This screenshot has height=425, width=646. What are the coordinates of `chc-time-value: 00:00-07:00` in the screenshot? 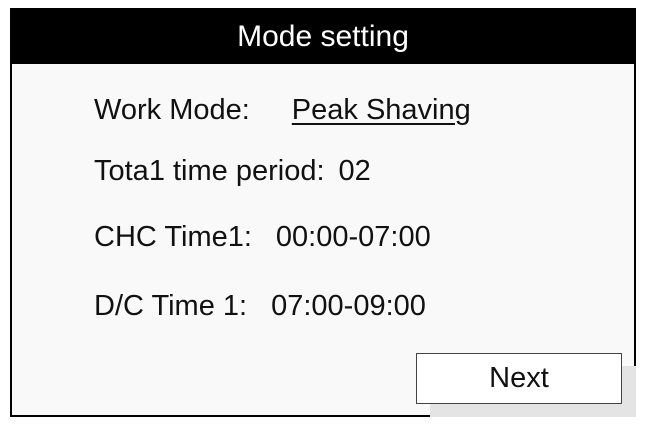 It's located at (353, 237).